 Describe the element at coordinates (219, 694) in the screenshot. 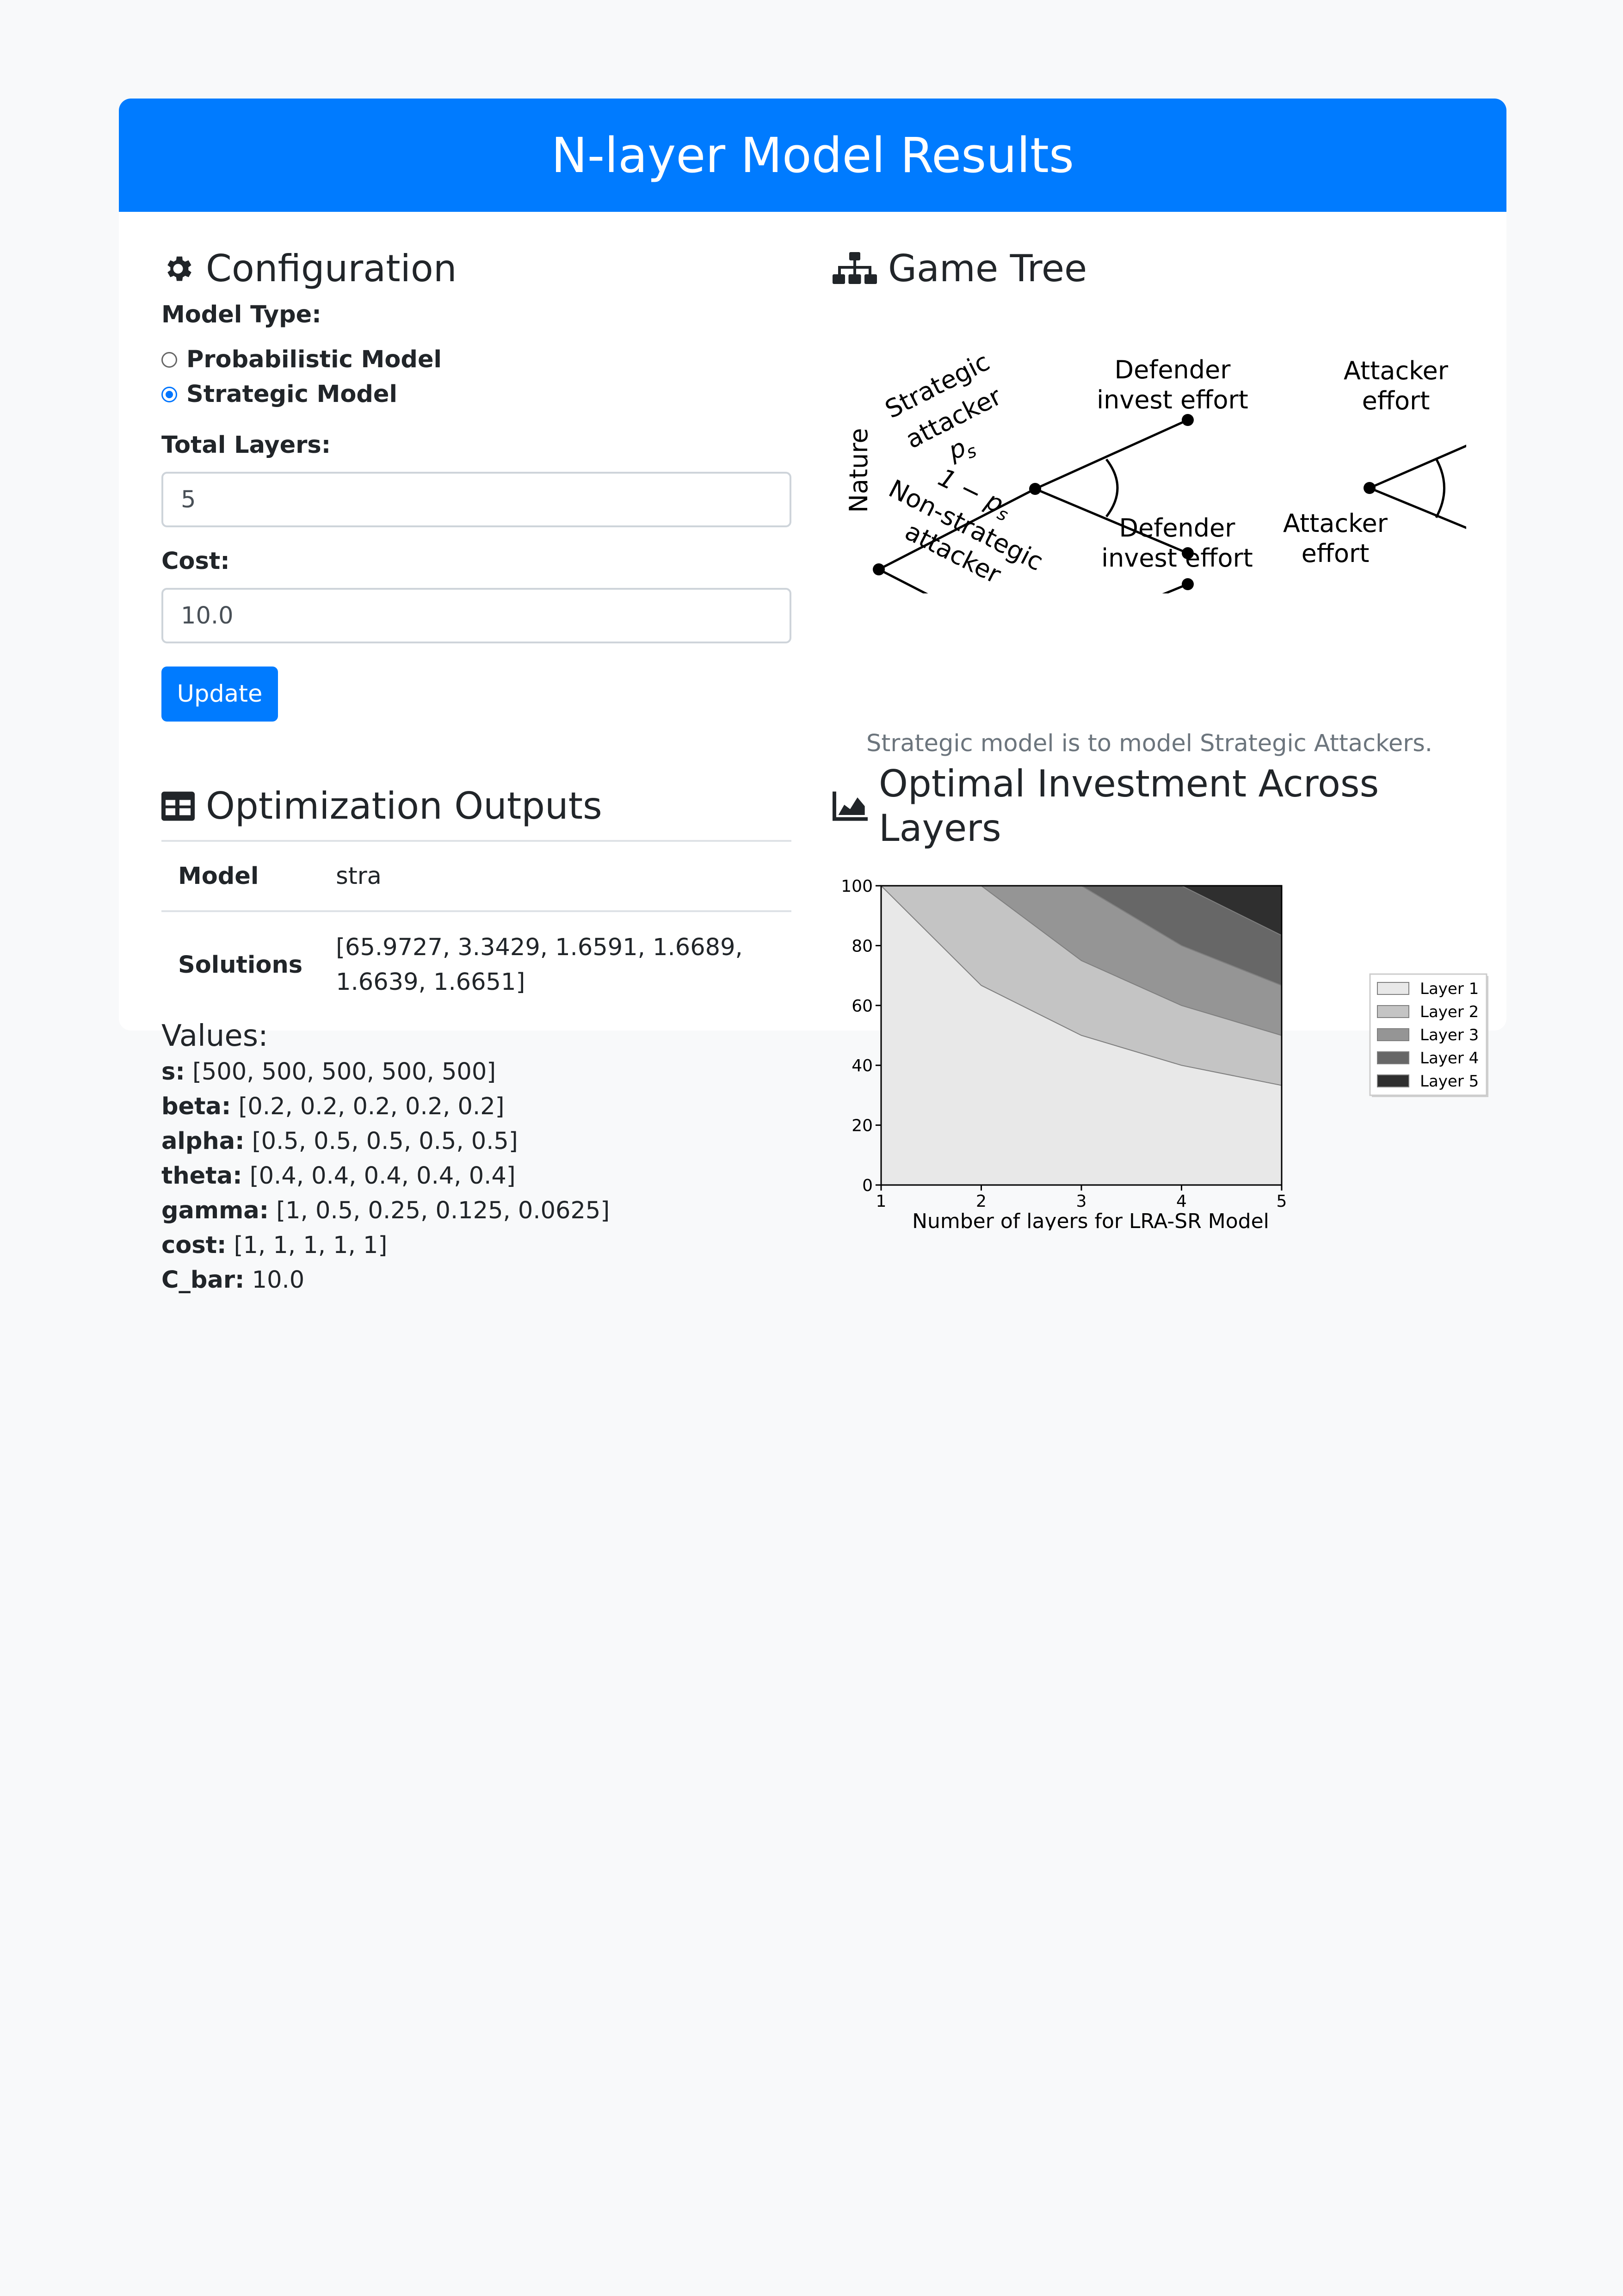

I see `update-button: Update` at that location.